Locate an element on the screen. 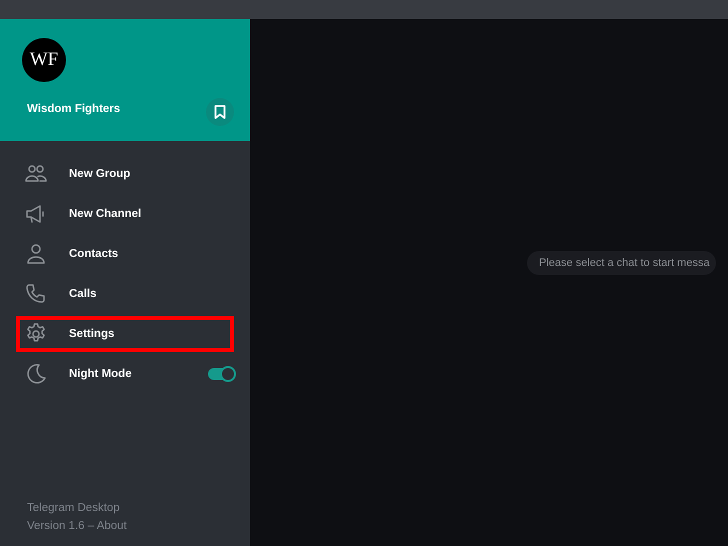 This screenshot has height=546, width=728. menu-item: New Group is located at coordinates (125, 174).